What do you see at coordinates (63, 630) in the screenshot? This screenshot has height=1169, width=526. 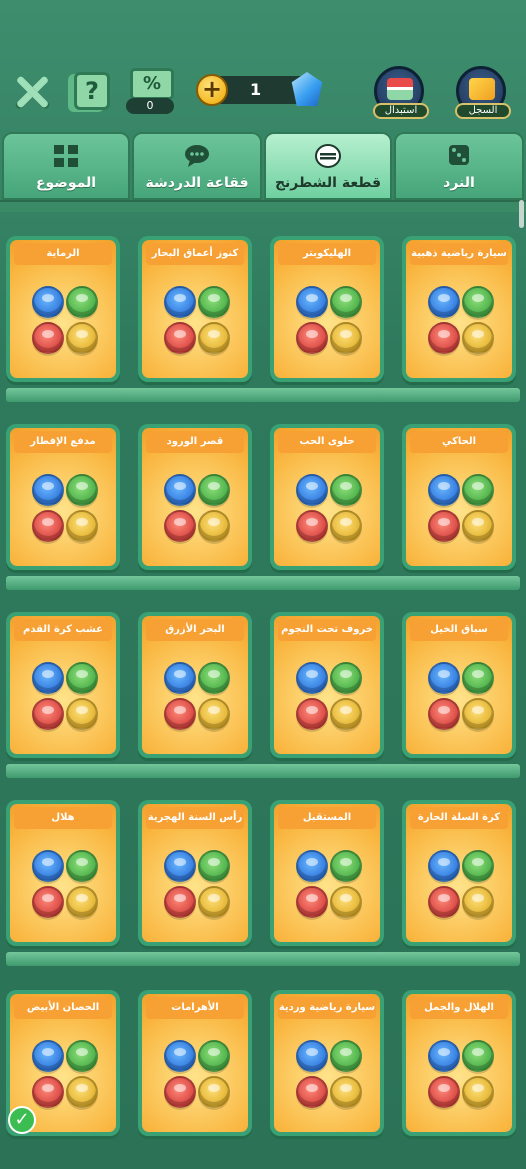 I see `piece-card-title: عشب كرة القدم` at bounding box center [63, 630].